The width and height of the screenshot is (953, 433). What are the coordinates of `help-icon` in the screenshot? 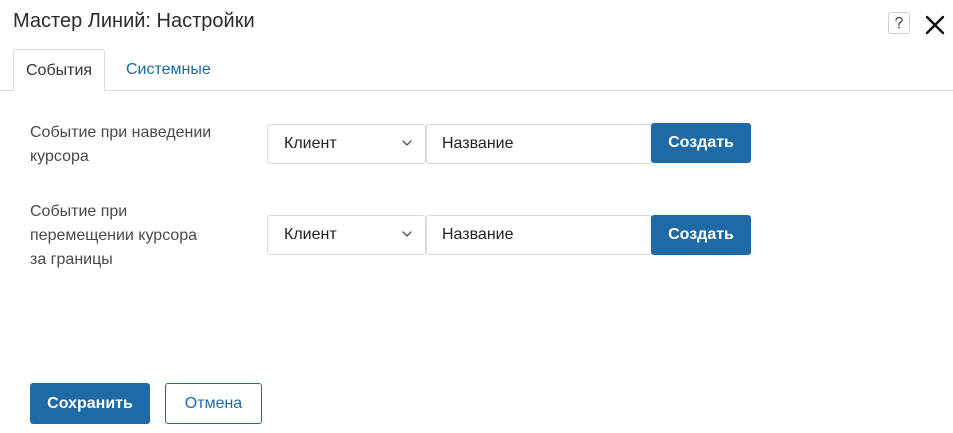 It's located at (899, 22).